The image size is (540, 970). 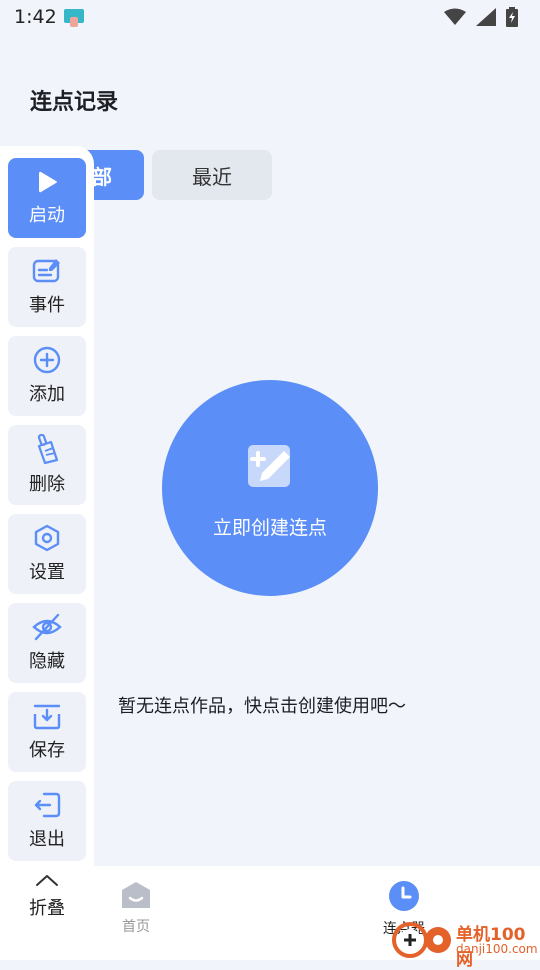 I want to click on battery-icon, so click(x=512, y=17).